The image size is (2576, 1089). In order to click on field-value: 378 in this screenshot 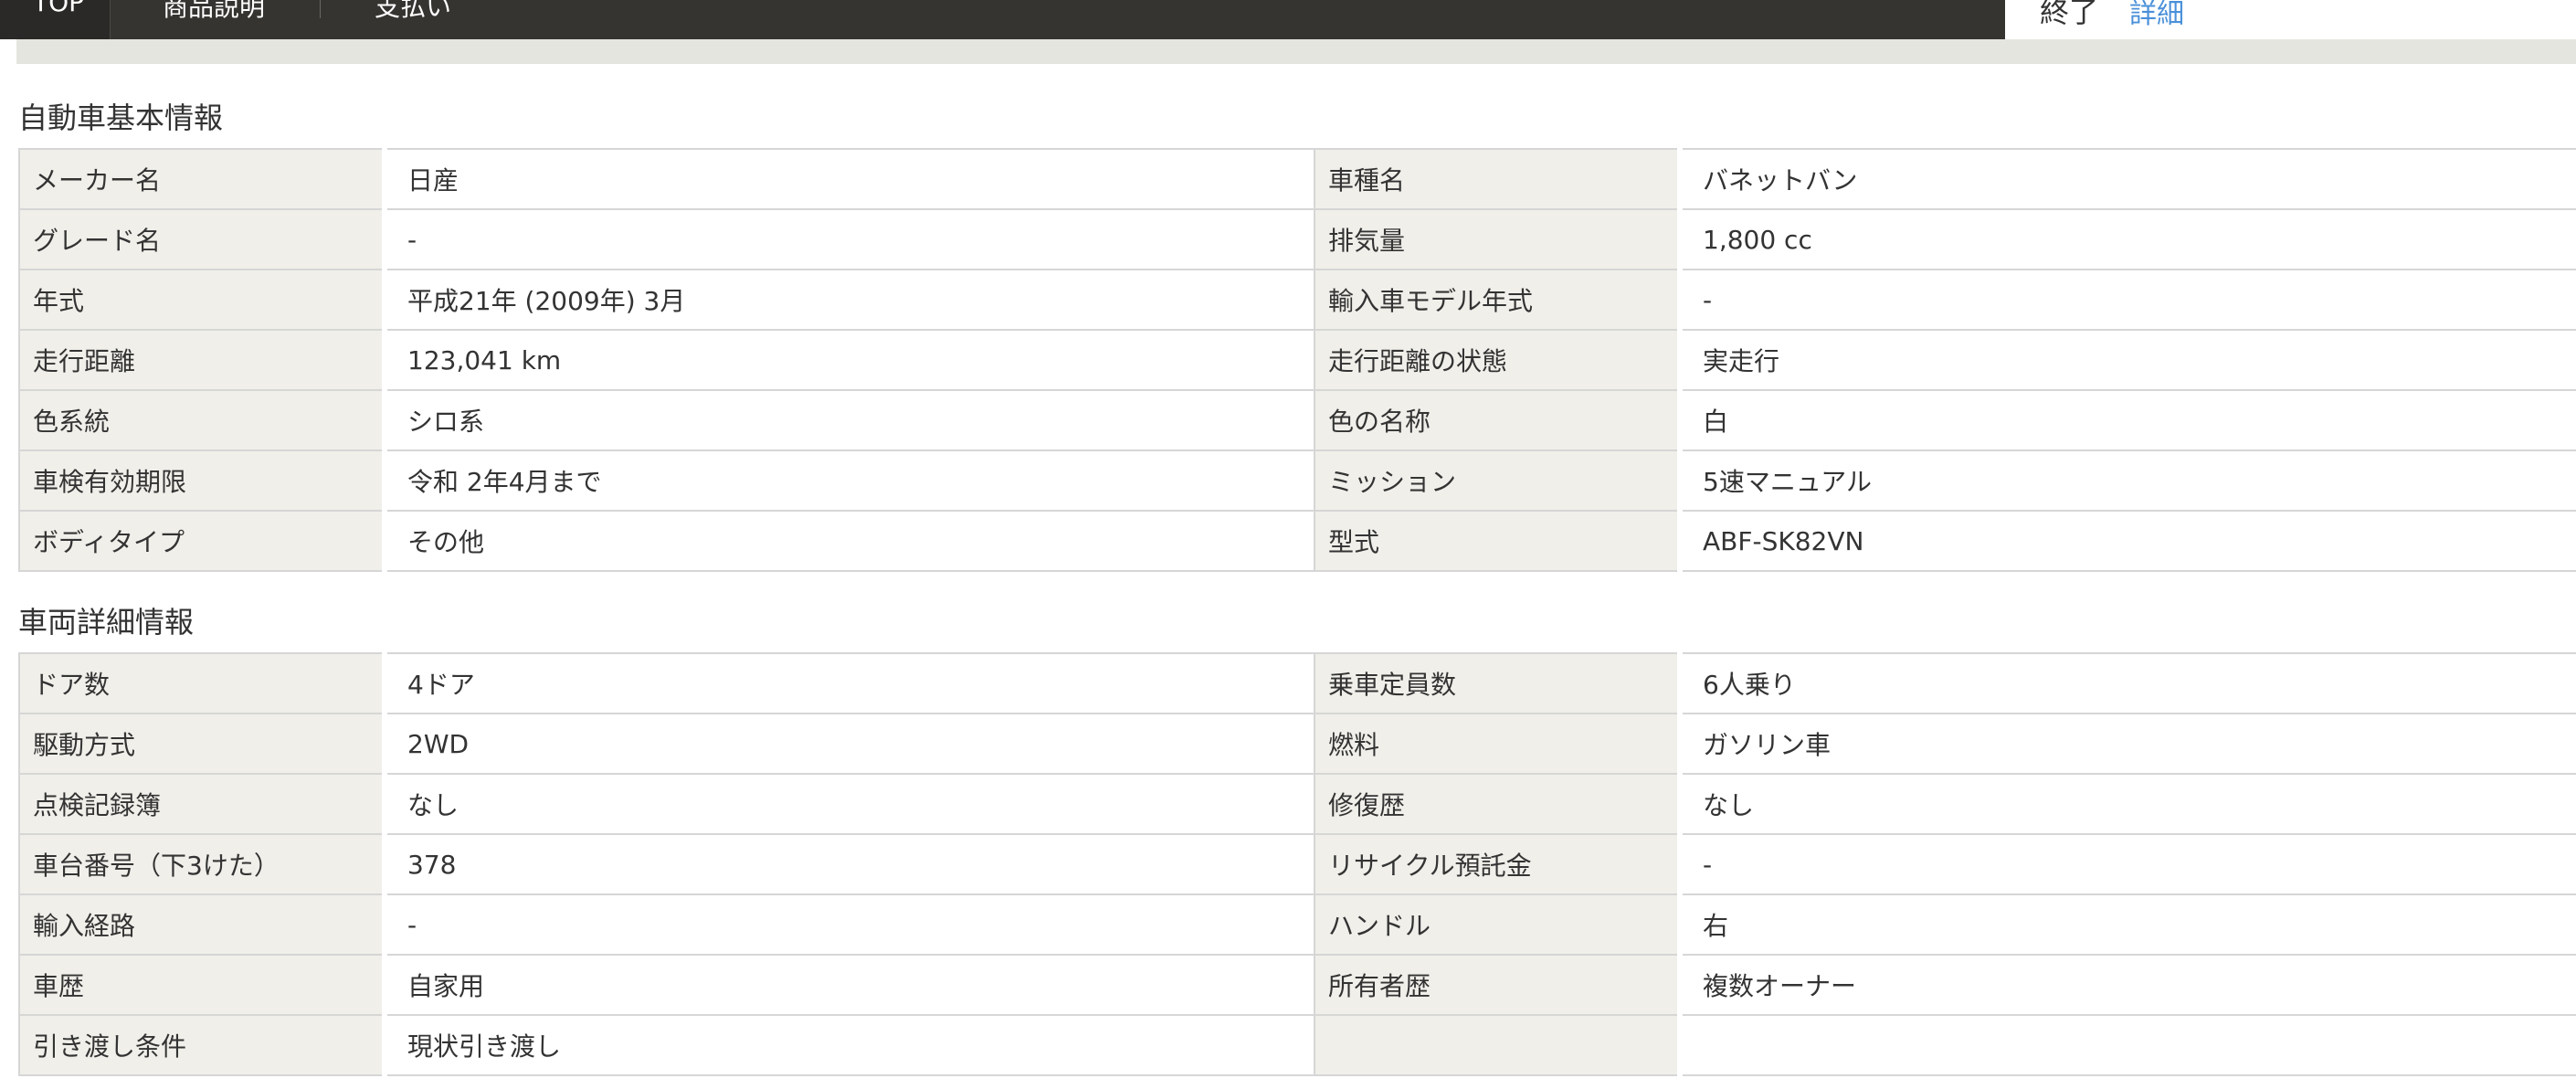, I will do `click(849, 864)`.